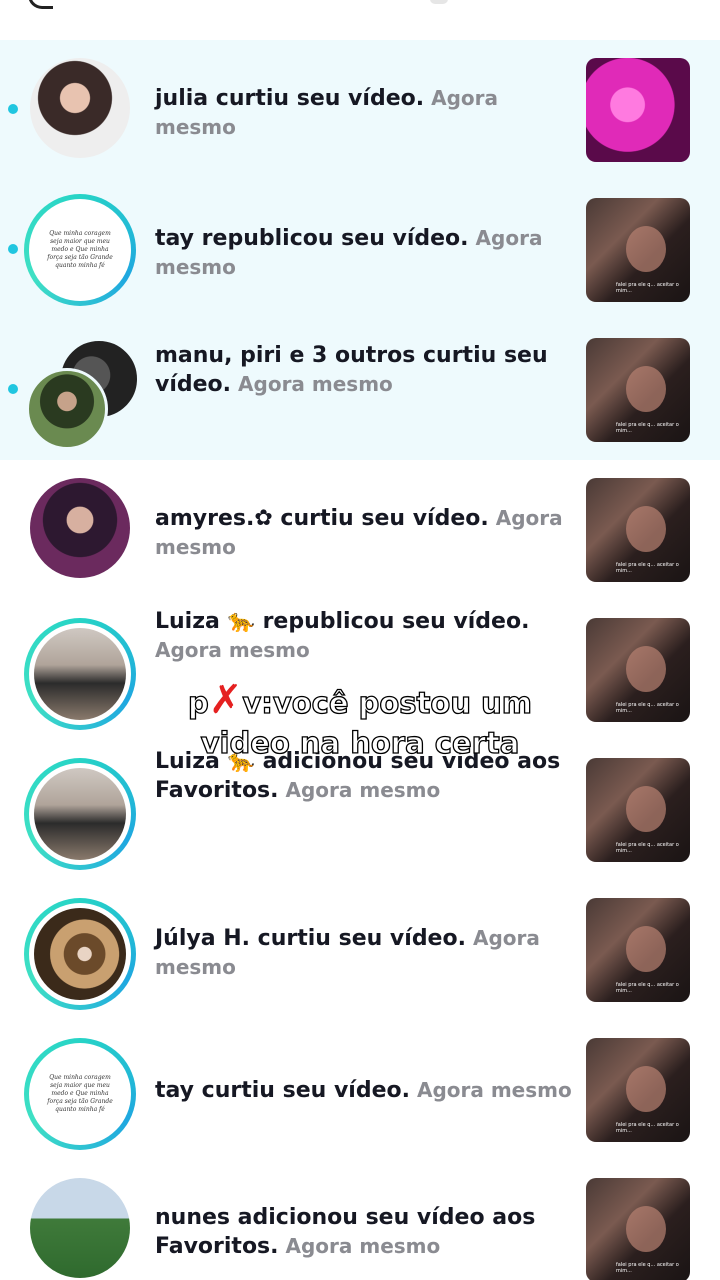 The height and width of the screenshot is (1280, 720). Describe the element at coordinates (360, 20) in the screenshot. I see `top-bar` at that location.